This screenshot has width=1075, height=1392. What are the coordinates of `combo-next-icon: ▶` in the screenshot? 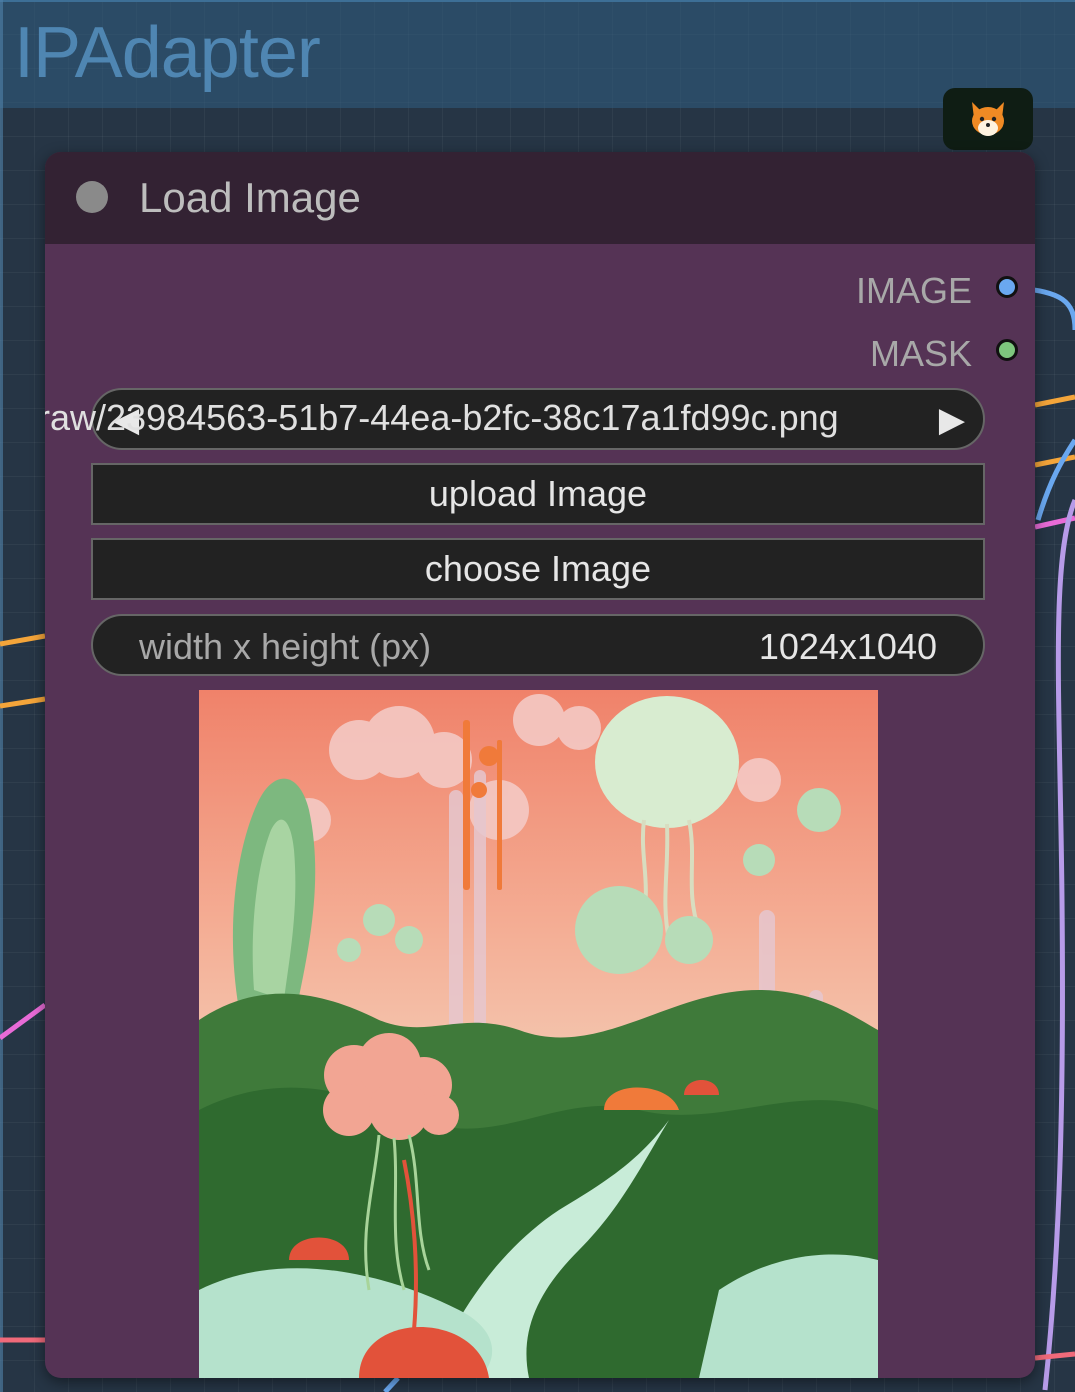 It's located at (952, 420).